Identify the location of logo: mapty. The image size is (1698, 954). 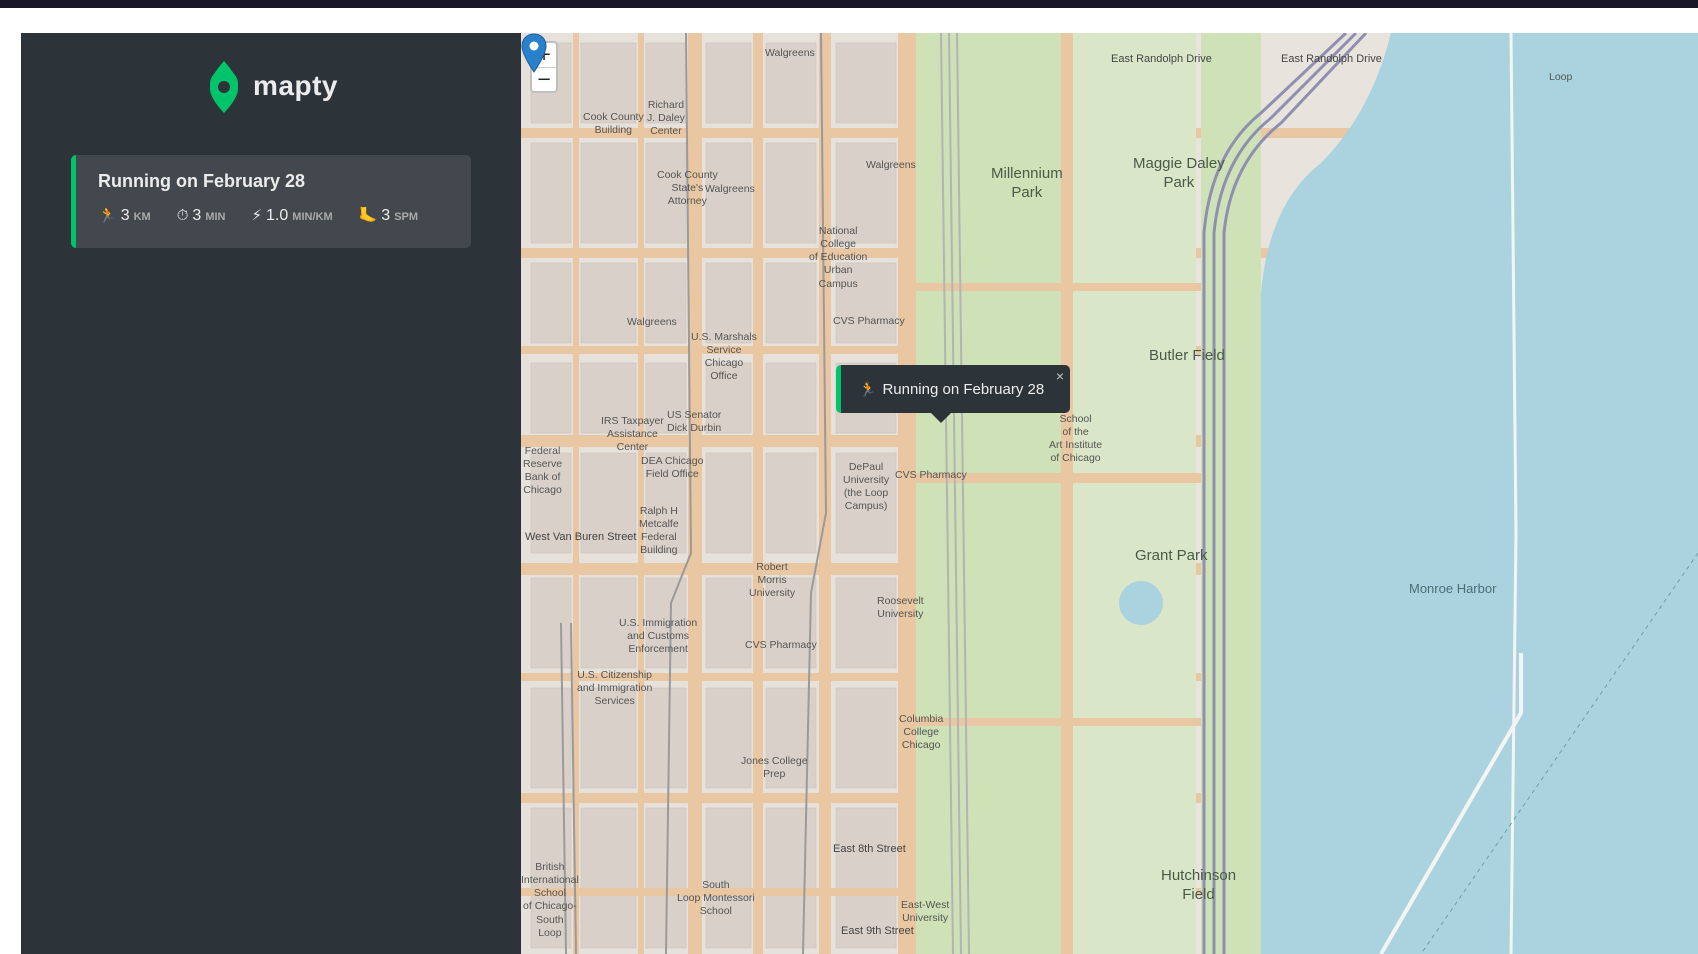
(272, 86).